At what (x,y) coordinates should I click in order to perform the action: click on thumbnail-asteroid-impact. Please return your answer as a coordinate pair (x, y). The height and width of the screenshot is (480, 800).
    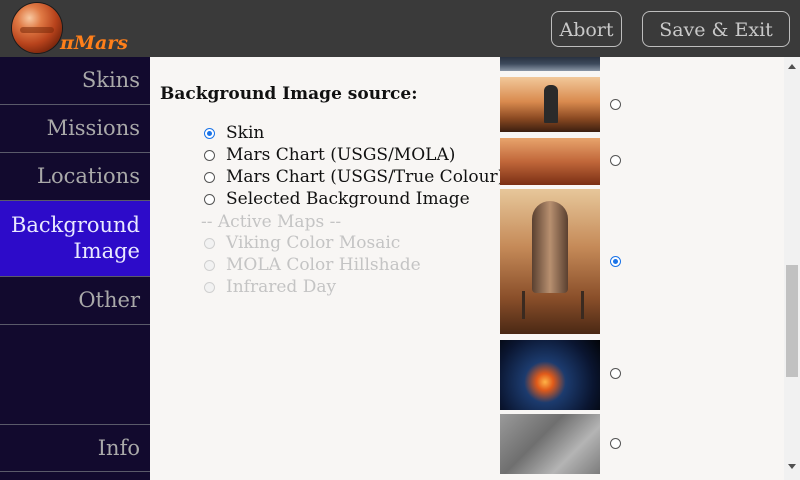
    Looking at the image, I should click on (550, 375).